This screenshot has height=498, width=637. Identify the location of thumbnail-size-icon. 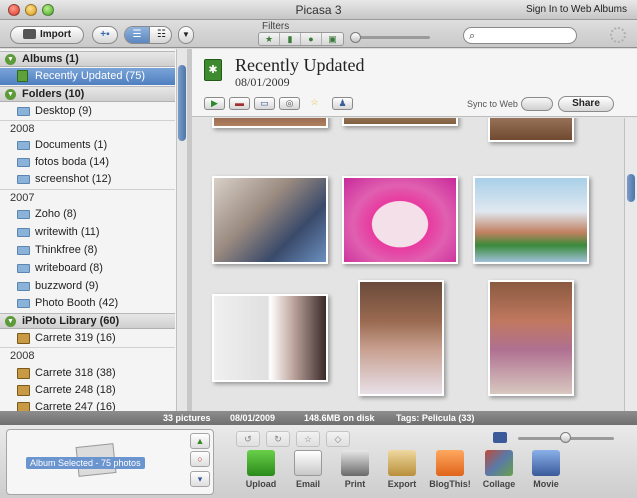
(500, 437).